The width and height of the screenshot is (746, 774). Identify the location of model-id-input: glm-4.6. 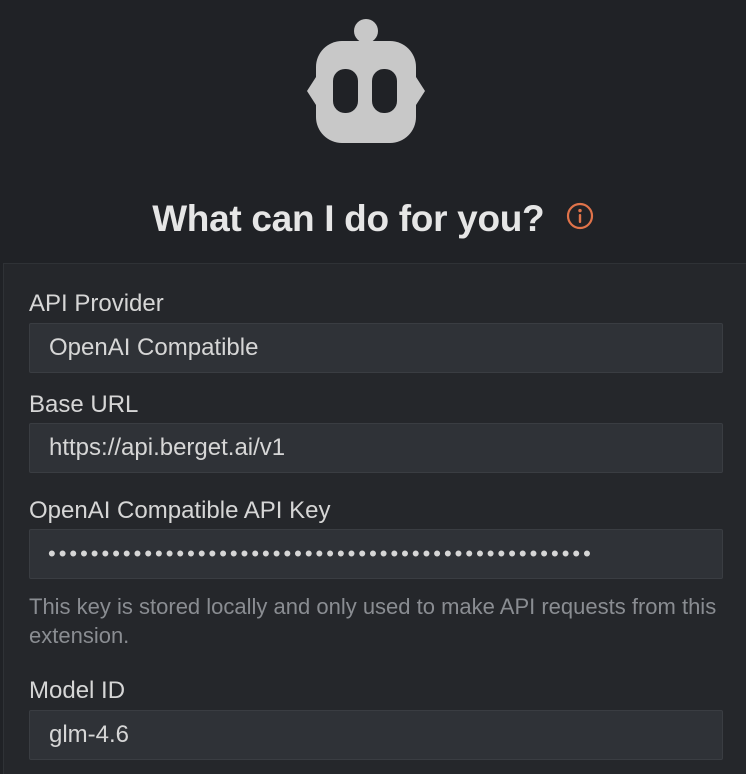
(376, 735).